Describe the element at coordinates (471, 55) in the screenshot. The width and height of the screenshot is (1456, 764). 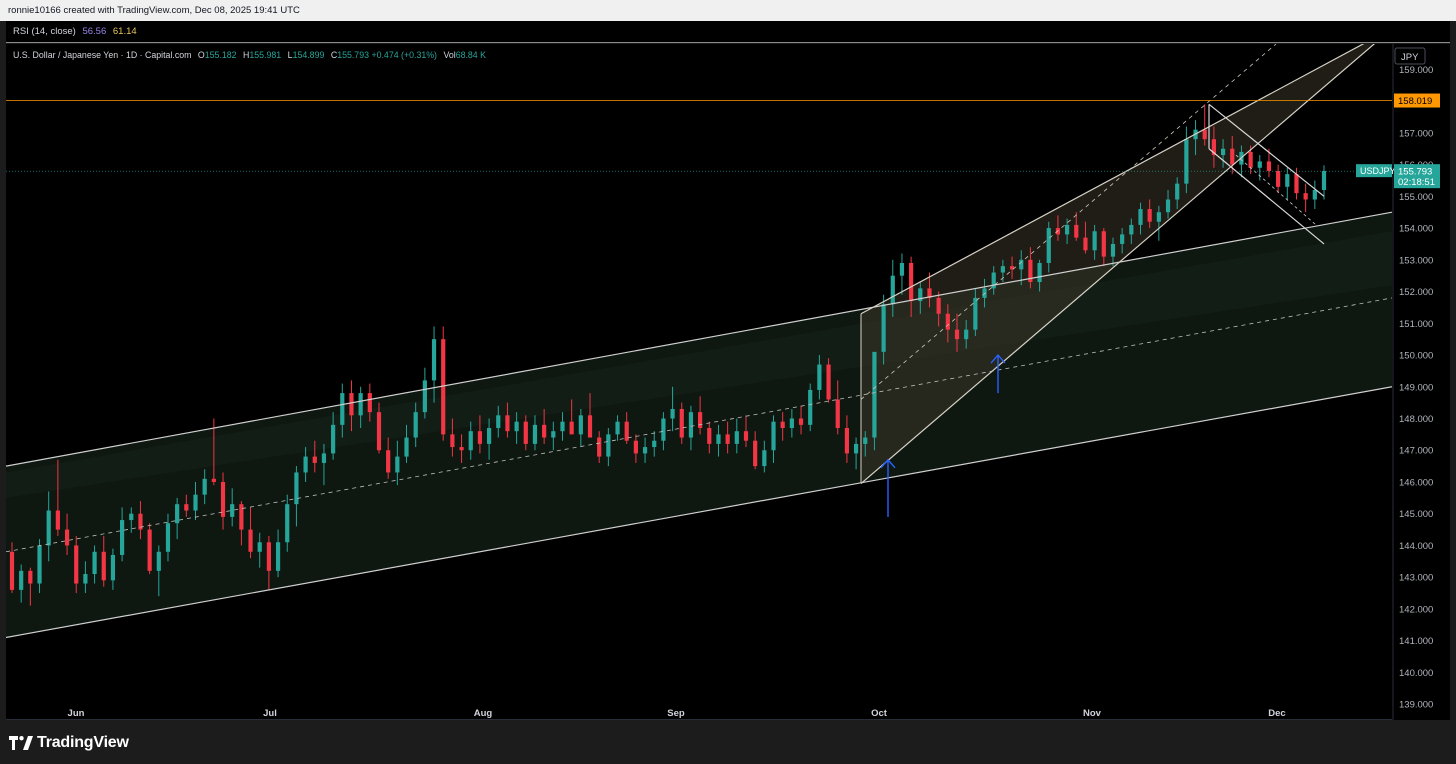
I see `volume-value: 68.84 K` at that location.